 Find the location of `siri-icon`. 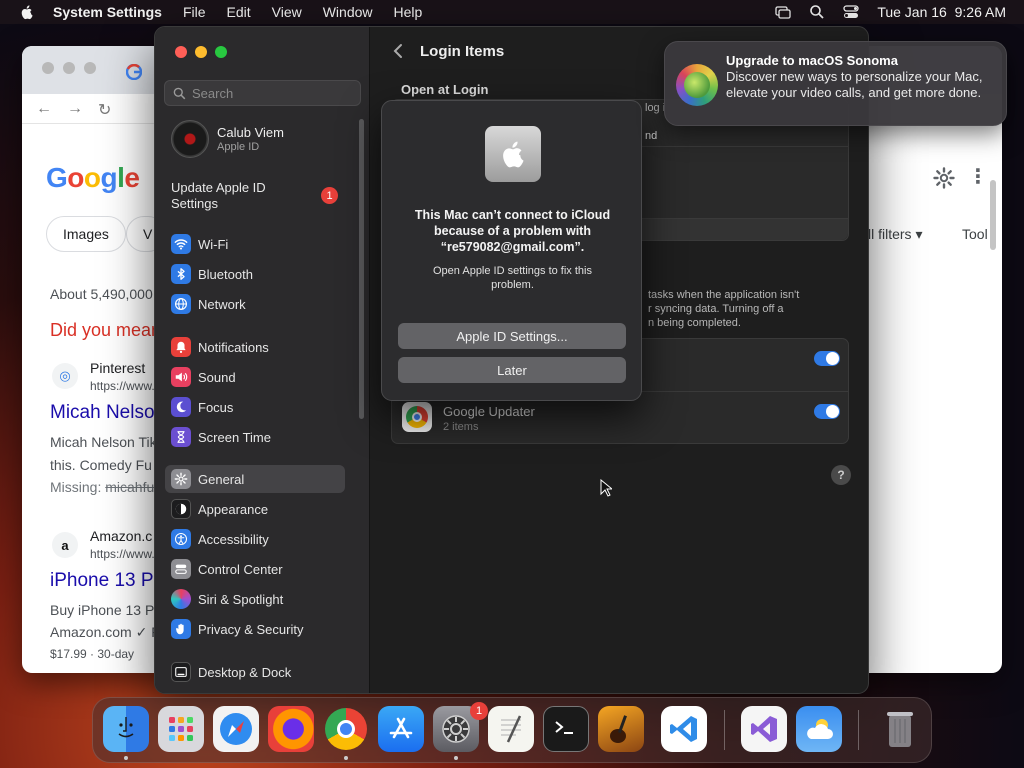

siri-icon is located at coordinates (181, 599).